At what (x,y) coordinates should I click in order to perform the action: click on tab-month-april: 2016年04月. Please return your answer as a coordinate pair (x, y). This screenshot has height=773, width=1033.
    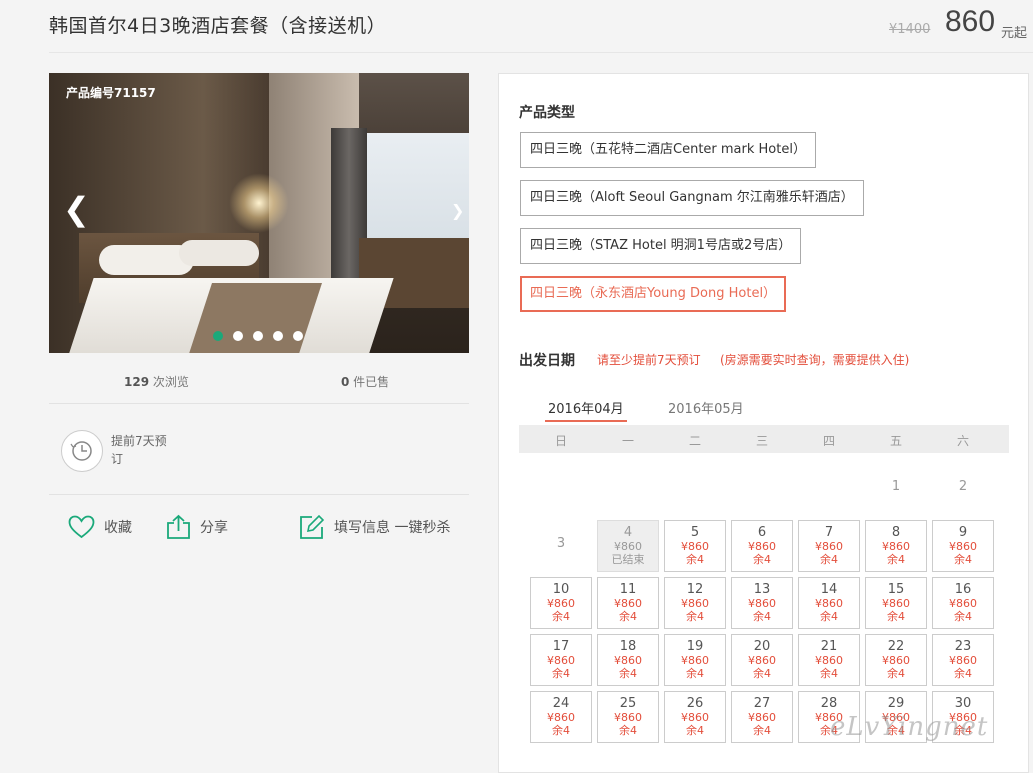
    Looking at the image, I should click on (586, 407).